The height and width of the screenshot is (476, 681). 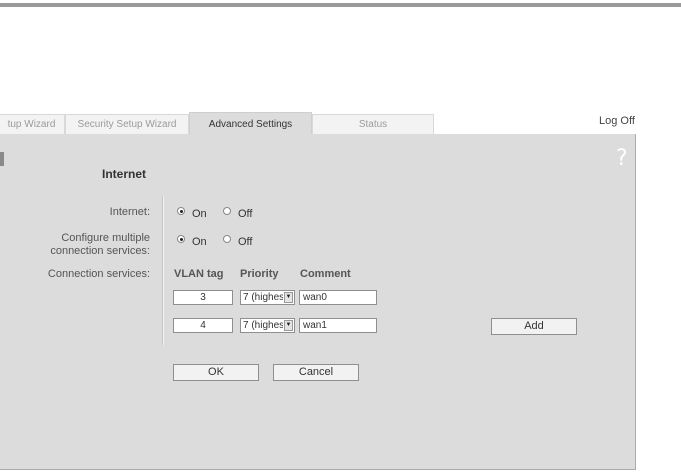 What do you see at coordinates (338, 325) in the screenshot?
I see `comment-input: wan1` at bounding box center [338, 325].